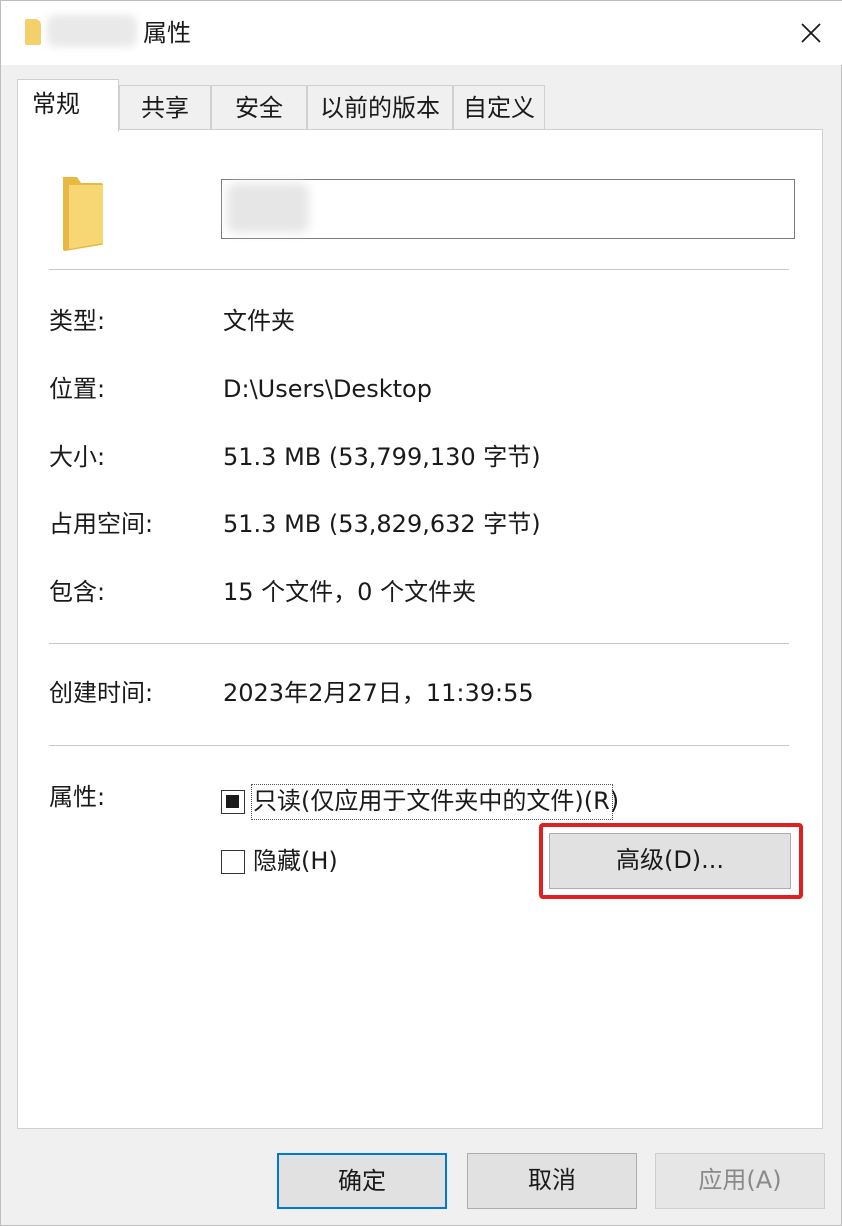  Describe the element at coordinates (233, 802) in the screenshot. I see `readonly-checkbox` at that location.